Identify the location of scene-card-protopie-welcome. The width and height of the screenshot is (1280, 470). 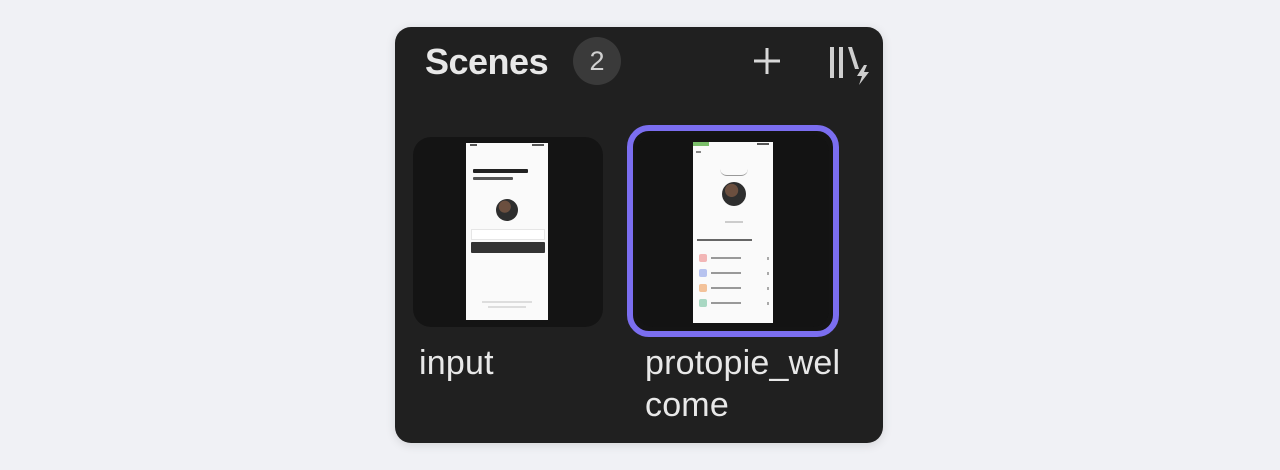
(733, 231).